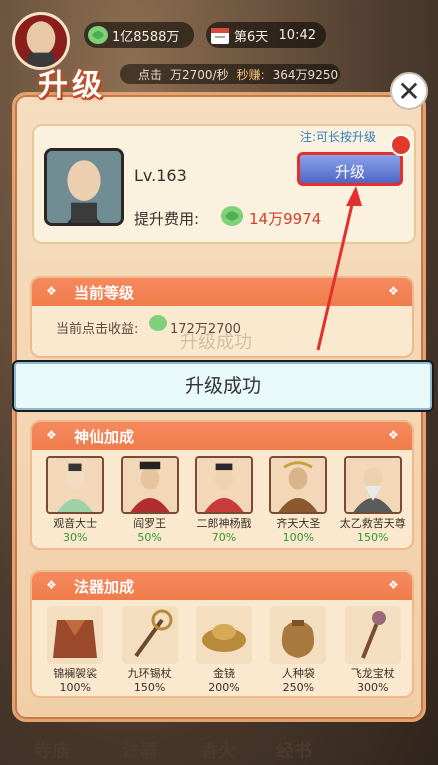  What do you see at coordinates (372, 673) in the screenshot?
I see `artifact-name: 飞龙宝杖` at bounding box center [372, 673].